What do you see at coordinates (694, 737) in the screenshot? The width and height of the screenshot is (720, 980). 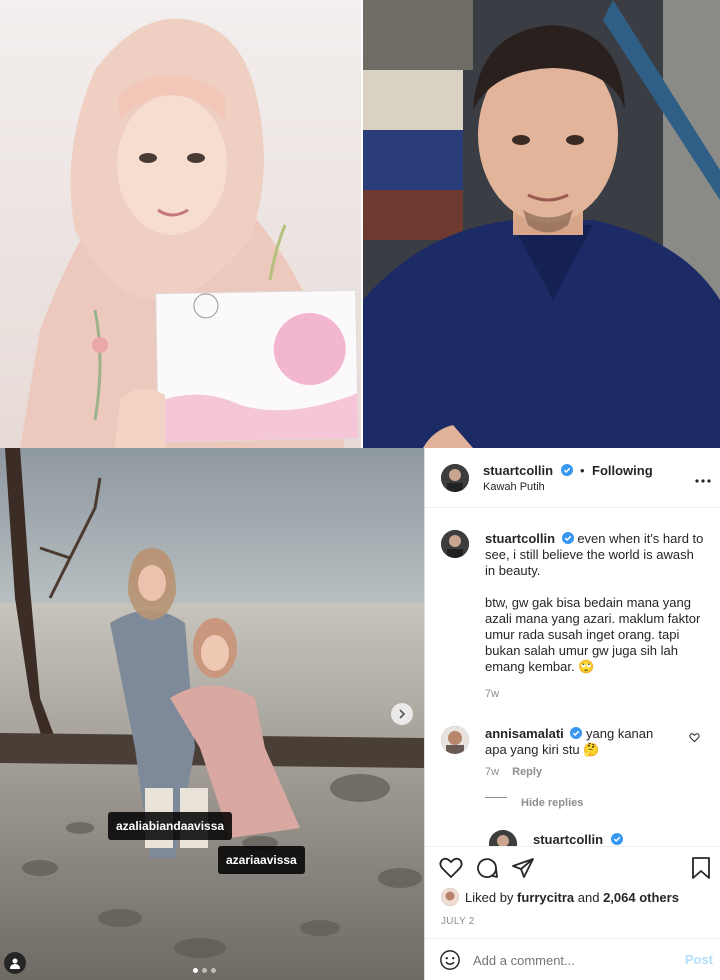 I see `like-comment-heart-icon` at bounding box center [694, 737].